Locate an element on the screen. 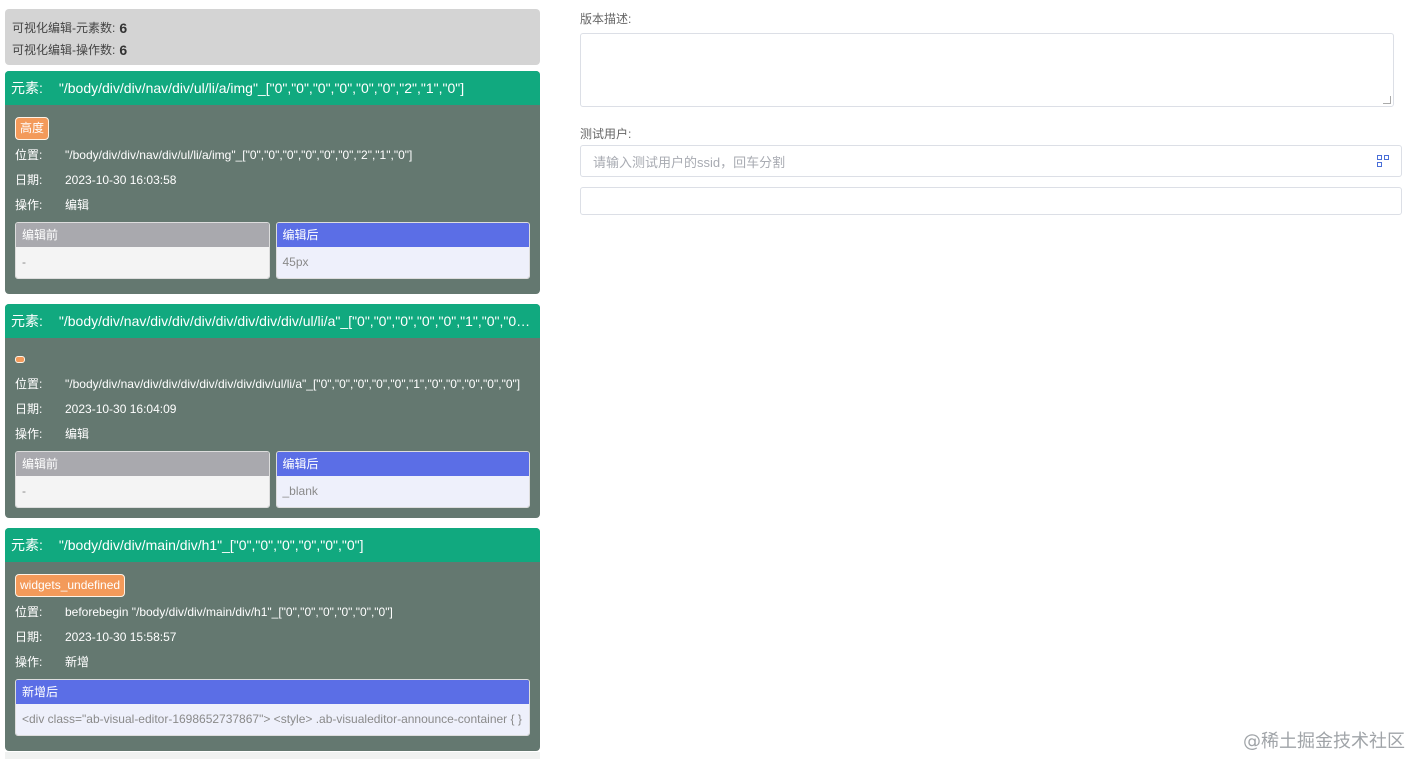 The image size is (1411, 759). op-count-row: 可视化编辑-操作数: 6 is located at coordinates (272, 50).